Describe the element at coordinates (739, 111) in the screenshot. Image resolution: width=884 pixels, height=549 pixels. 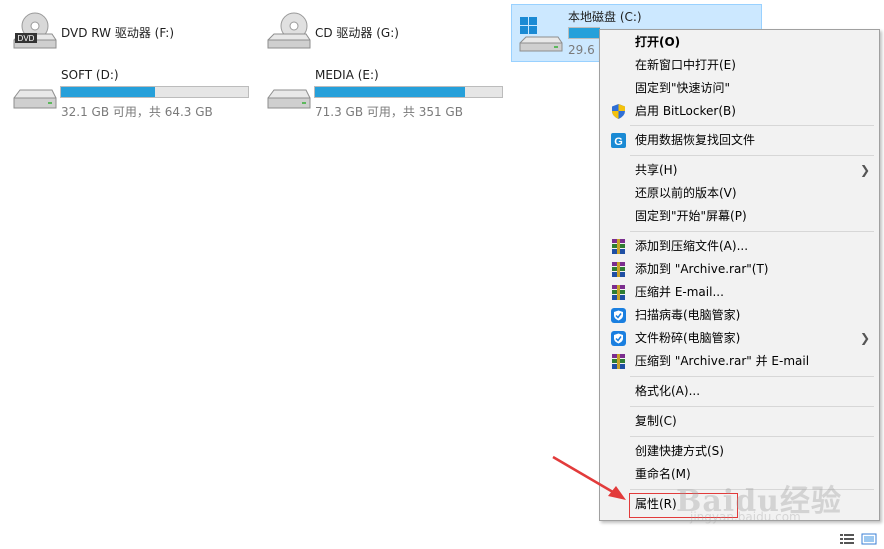
I see `menu-item-bitlocker: 启用 BitLocker(B)` at that location.